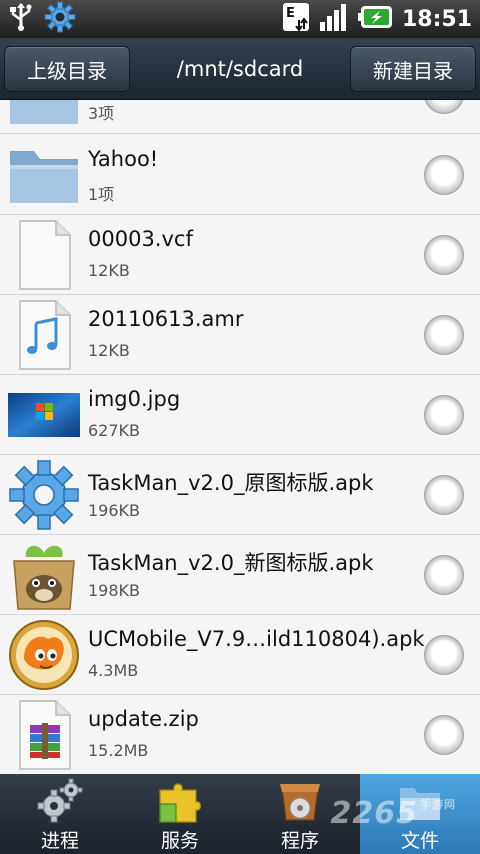 The image size is (480, 854). Describe the element at coordinates (114, 510) in the screenshot. I see `file-meta: 196KB` at that location.